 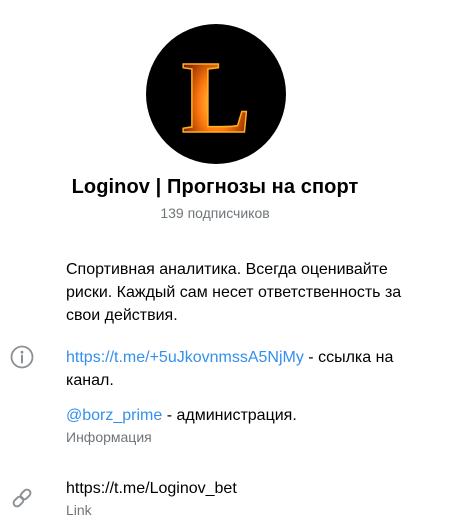 I want to click on subscriber-count: 139 подписчиков, so click(x=215, y=213).